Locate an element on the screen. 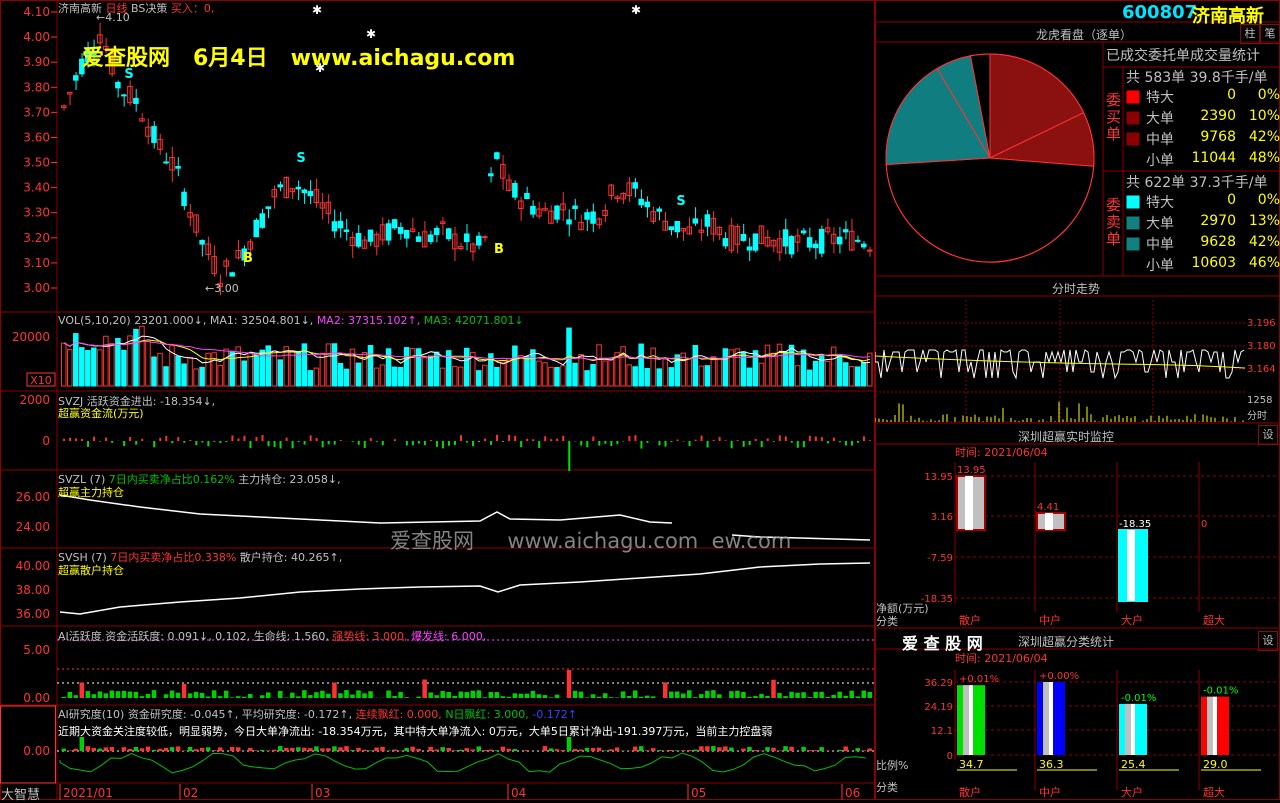 This screenshot has height=803, width=1280. buy-side-label: 委买单 is located at coordinates (1114, 117).